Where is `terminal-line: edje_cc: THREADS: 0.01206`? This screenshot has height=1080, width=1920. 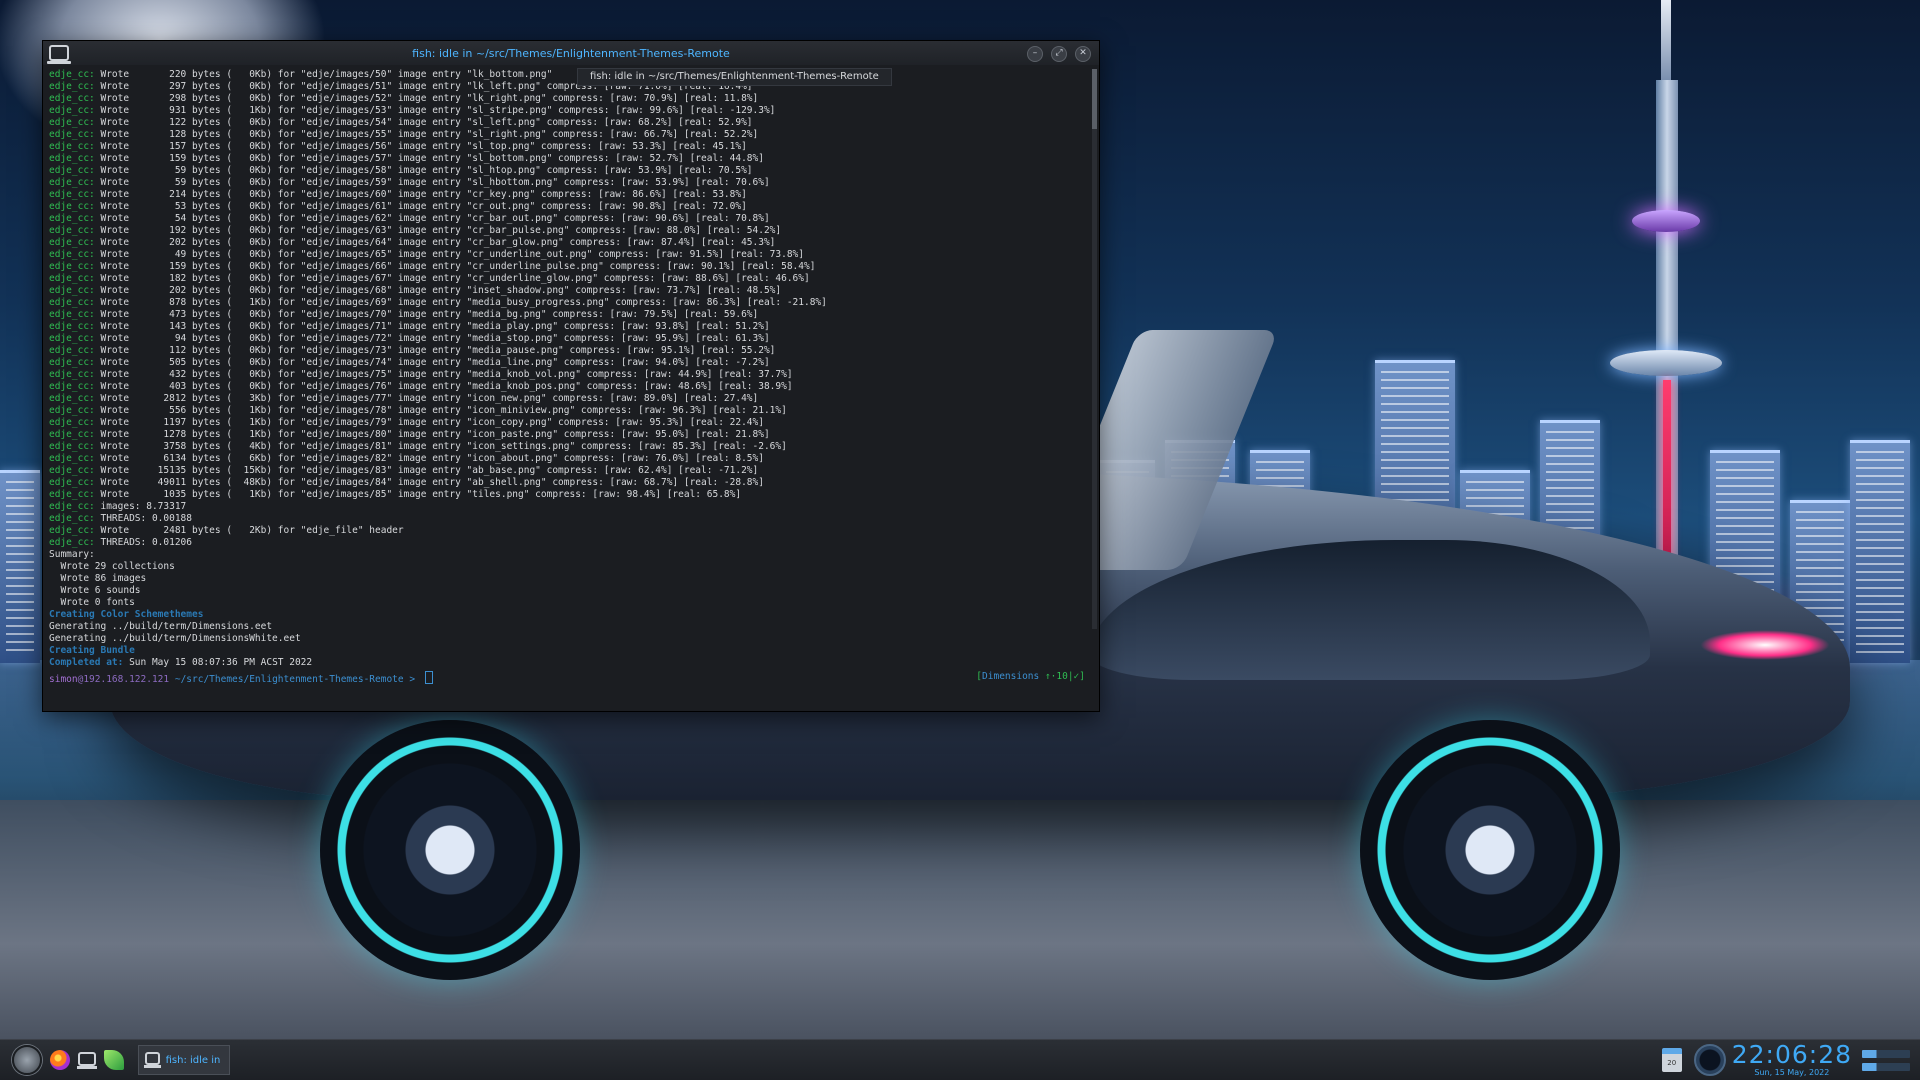
terminal-line: edje_cc: THREADS: 0.01206 is located at coordinates (569, 543).